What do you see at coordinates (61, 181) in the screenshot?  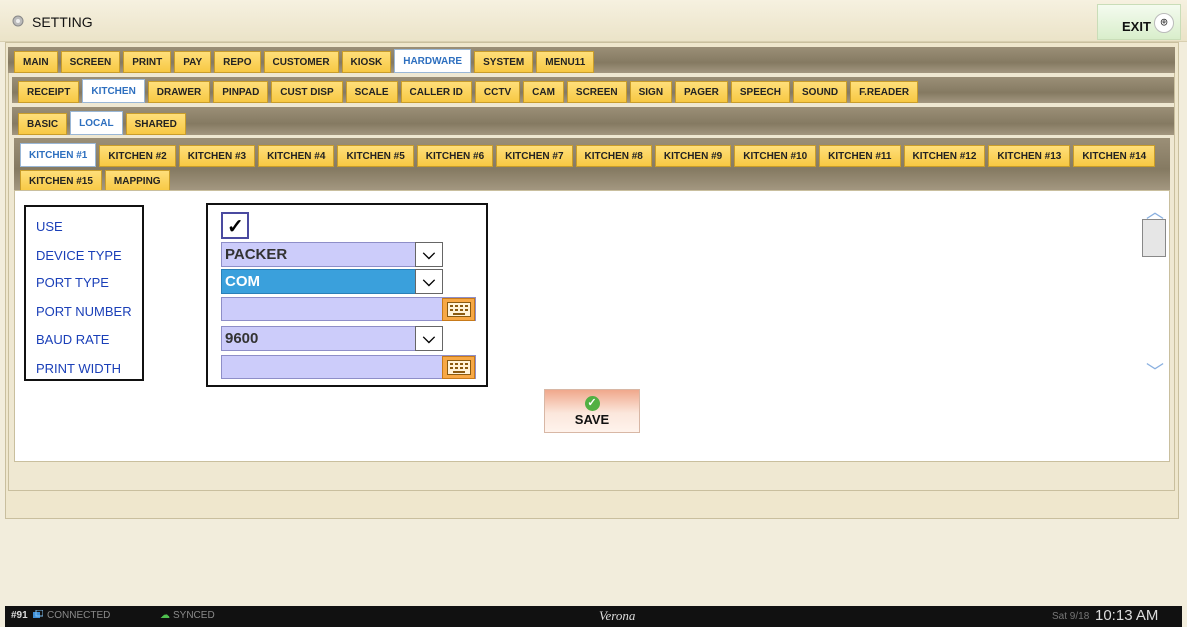 I see `tab-kitchen-15: KITCHEN #15` at bounding box center [61, 181].